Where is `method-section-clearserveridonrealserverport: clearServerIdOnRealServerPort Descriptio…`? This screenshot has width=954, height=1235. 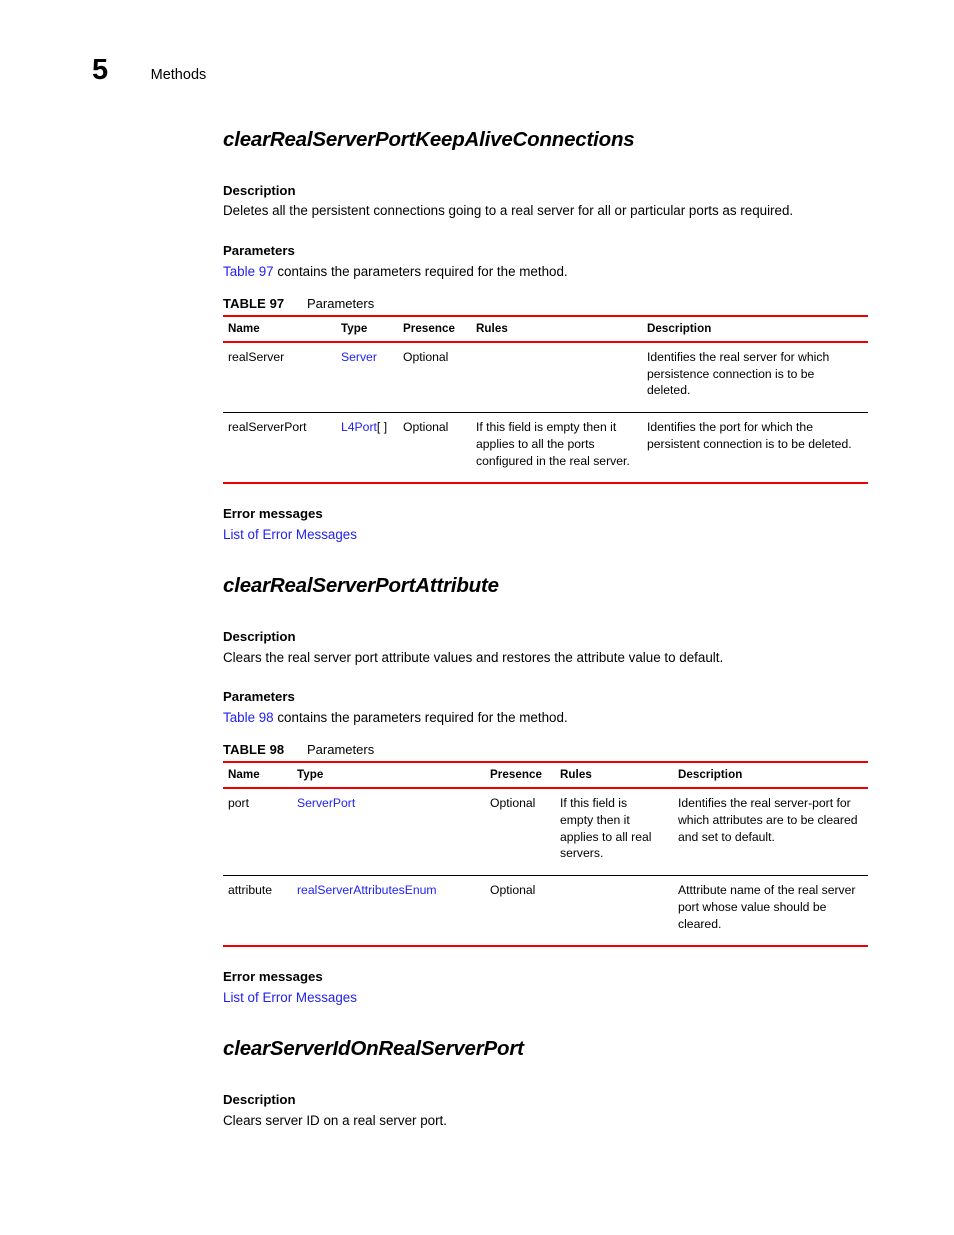
method-section-clearserveridonrealserverport: clearServerIdOnRealServerPort Descriptio… is located at coordinates (547, 1083).